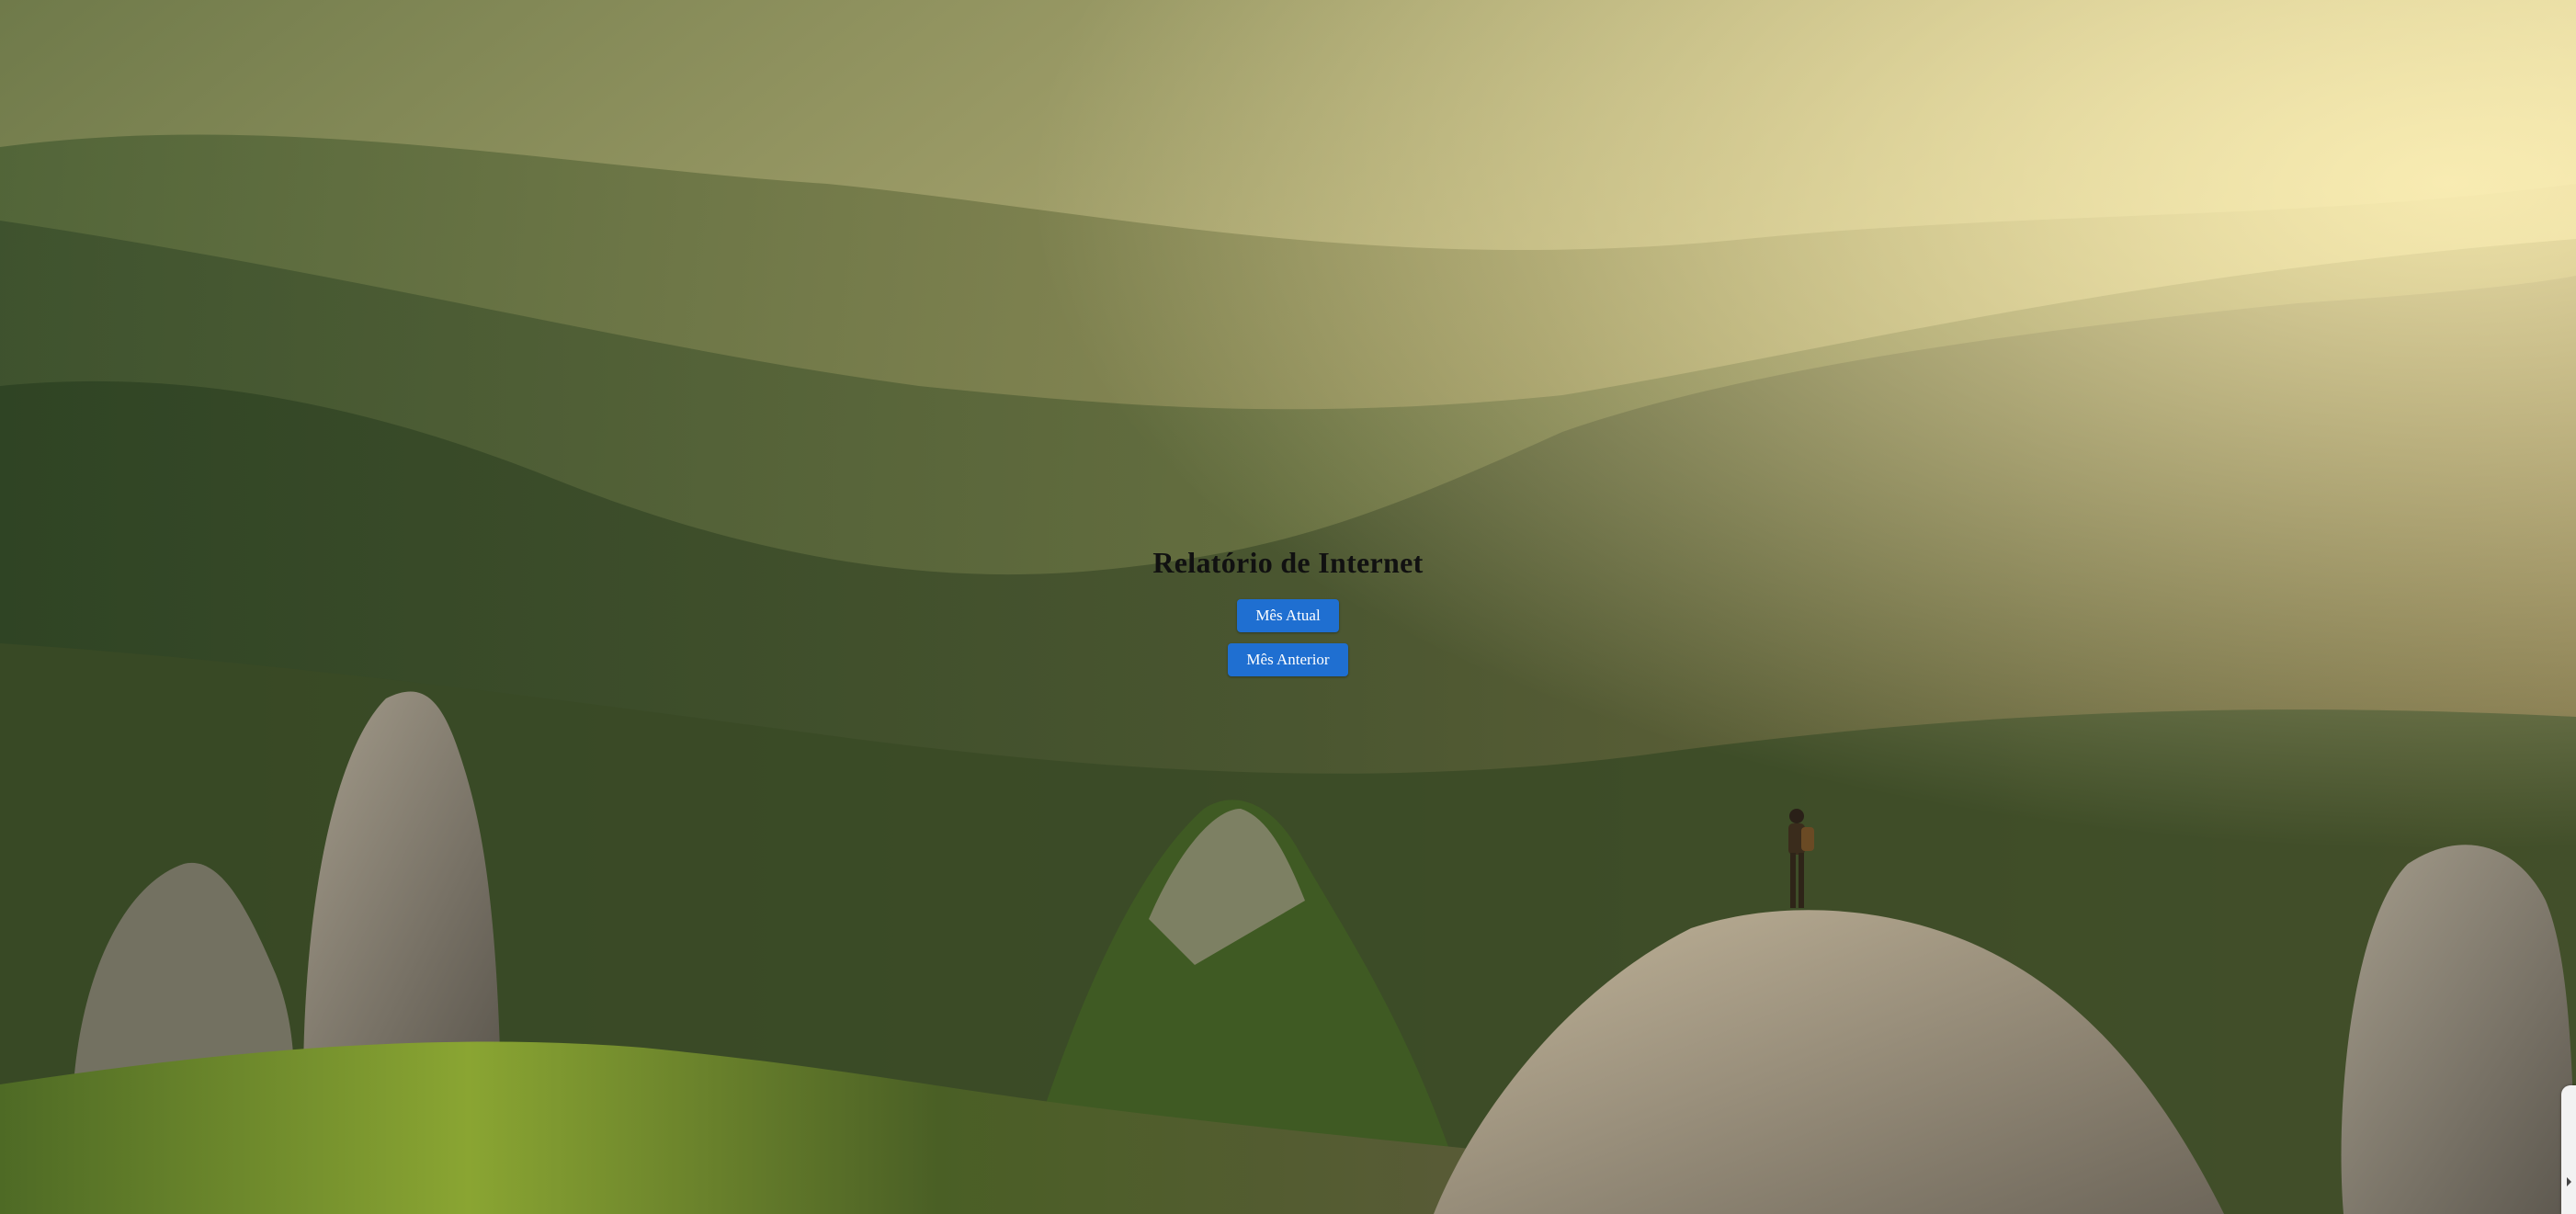  Describe the element at coordinates (1288, 562) in the screenshot. I see `page-title: Relatório de Internet` at that location.